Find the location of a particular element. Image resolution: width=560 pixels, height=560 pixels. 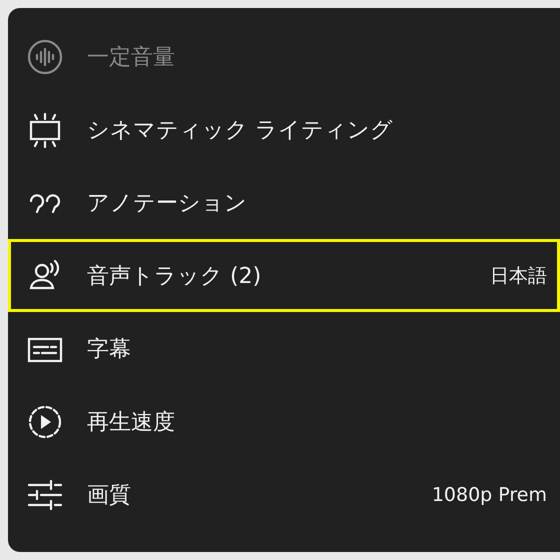

menu-label: 字幕 is located at coordinates (109, 350).